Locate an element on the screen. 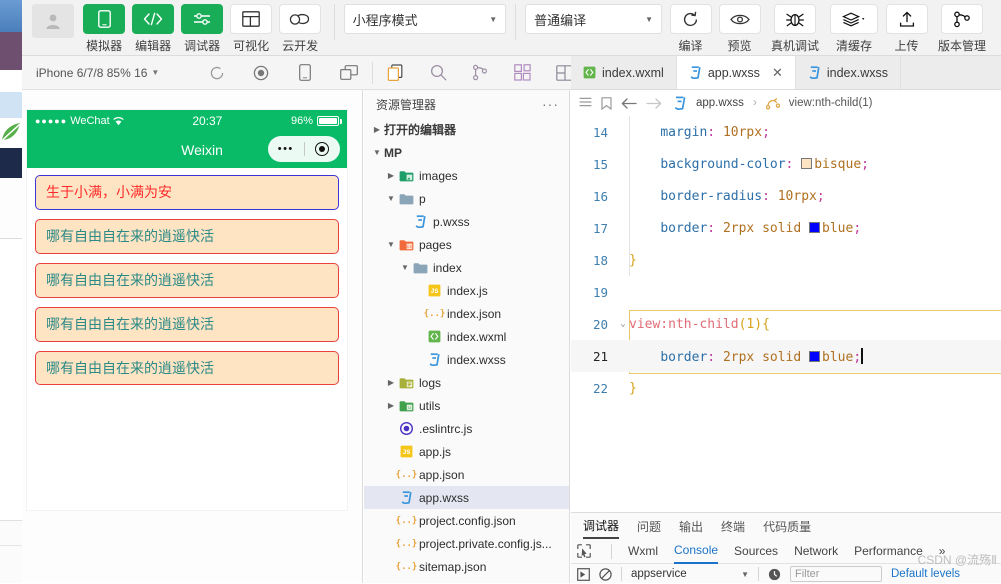  tree-item-p: p is located at coordinates (466, 198).